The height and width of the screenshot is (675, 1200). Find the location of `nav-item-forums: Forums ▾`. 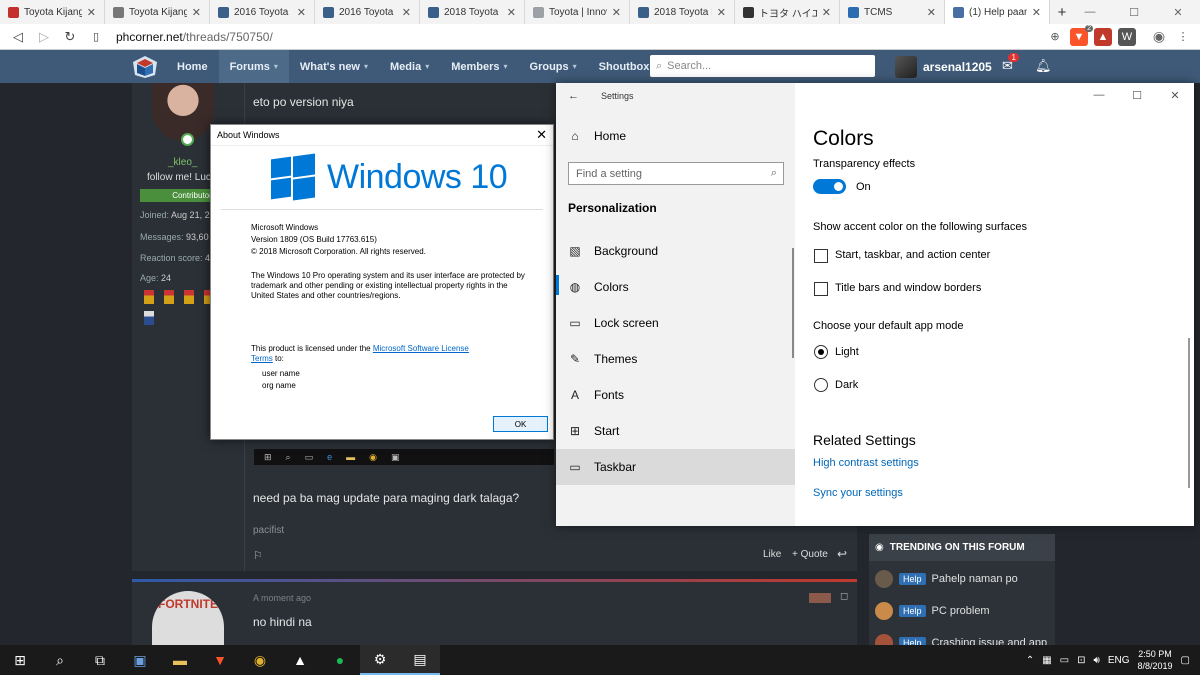

nav-item-forums: Forums ▾ is located at coordinates (253, 66).